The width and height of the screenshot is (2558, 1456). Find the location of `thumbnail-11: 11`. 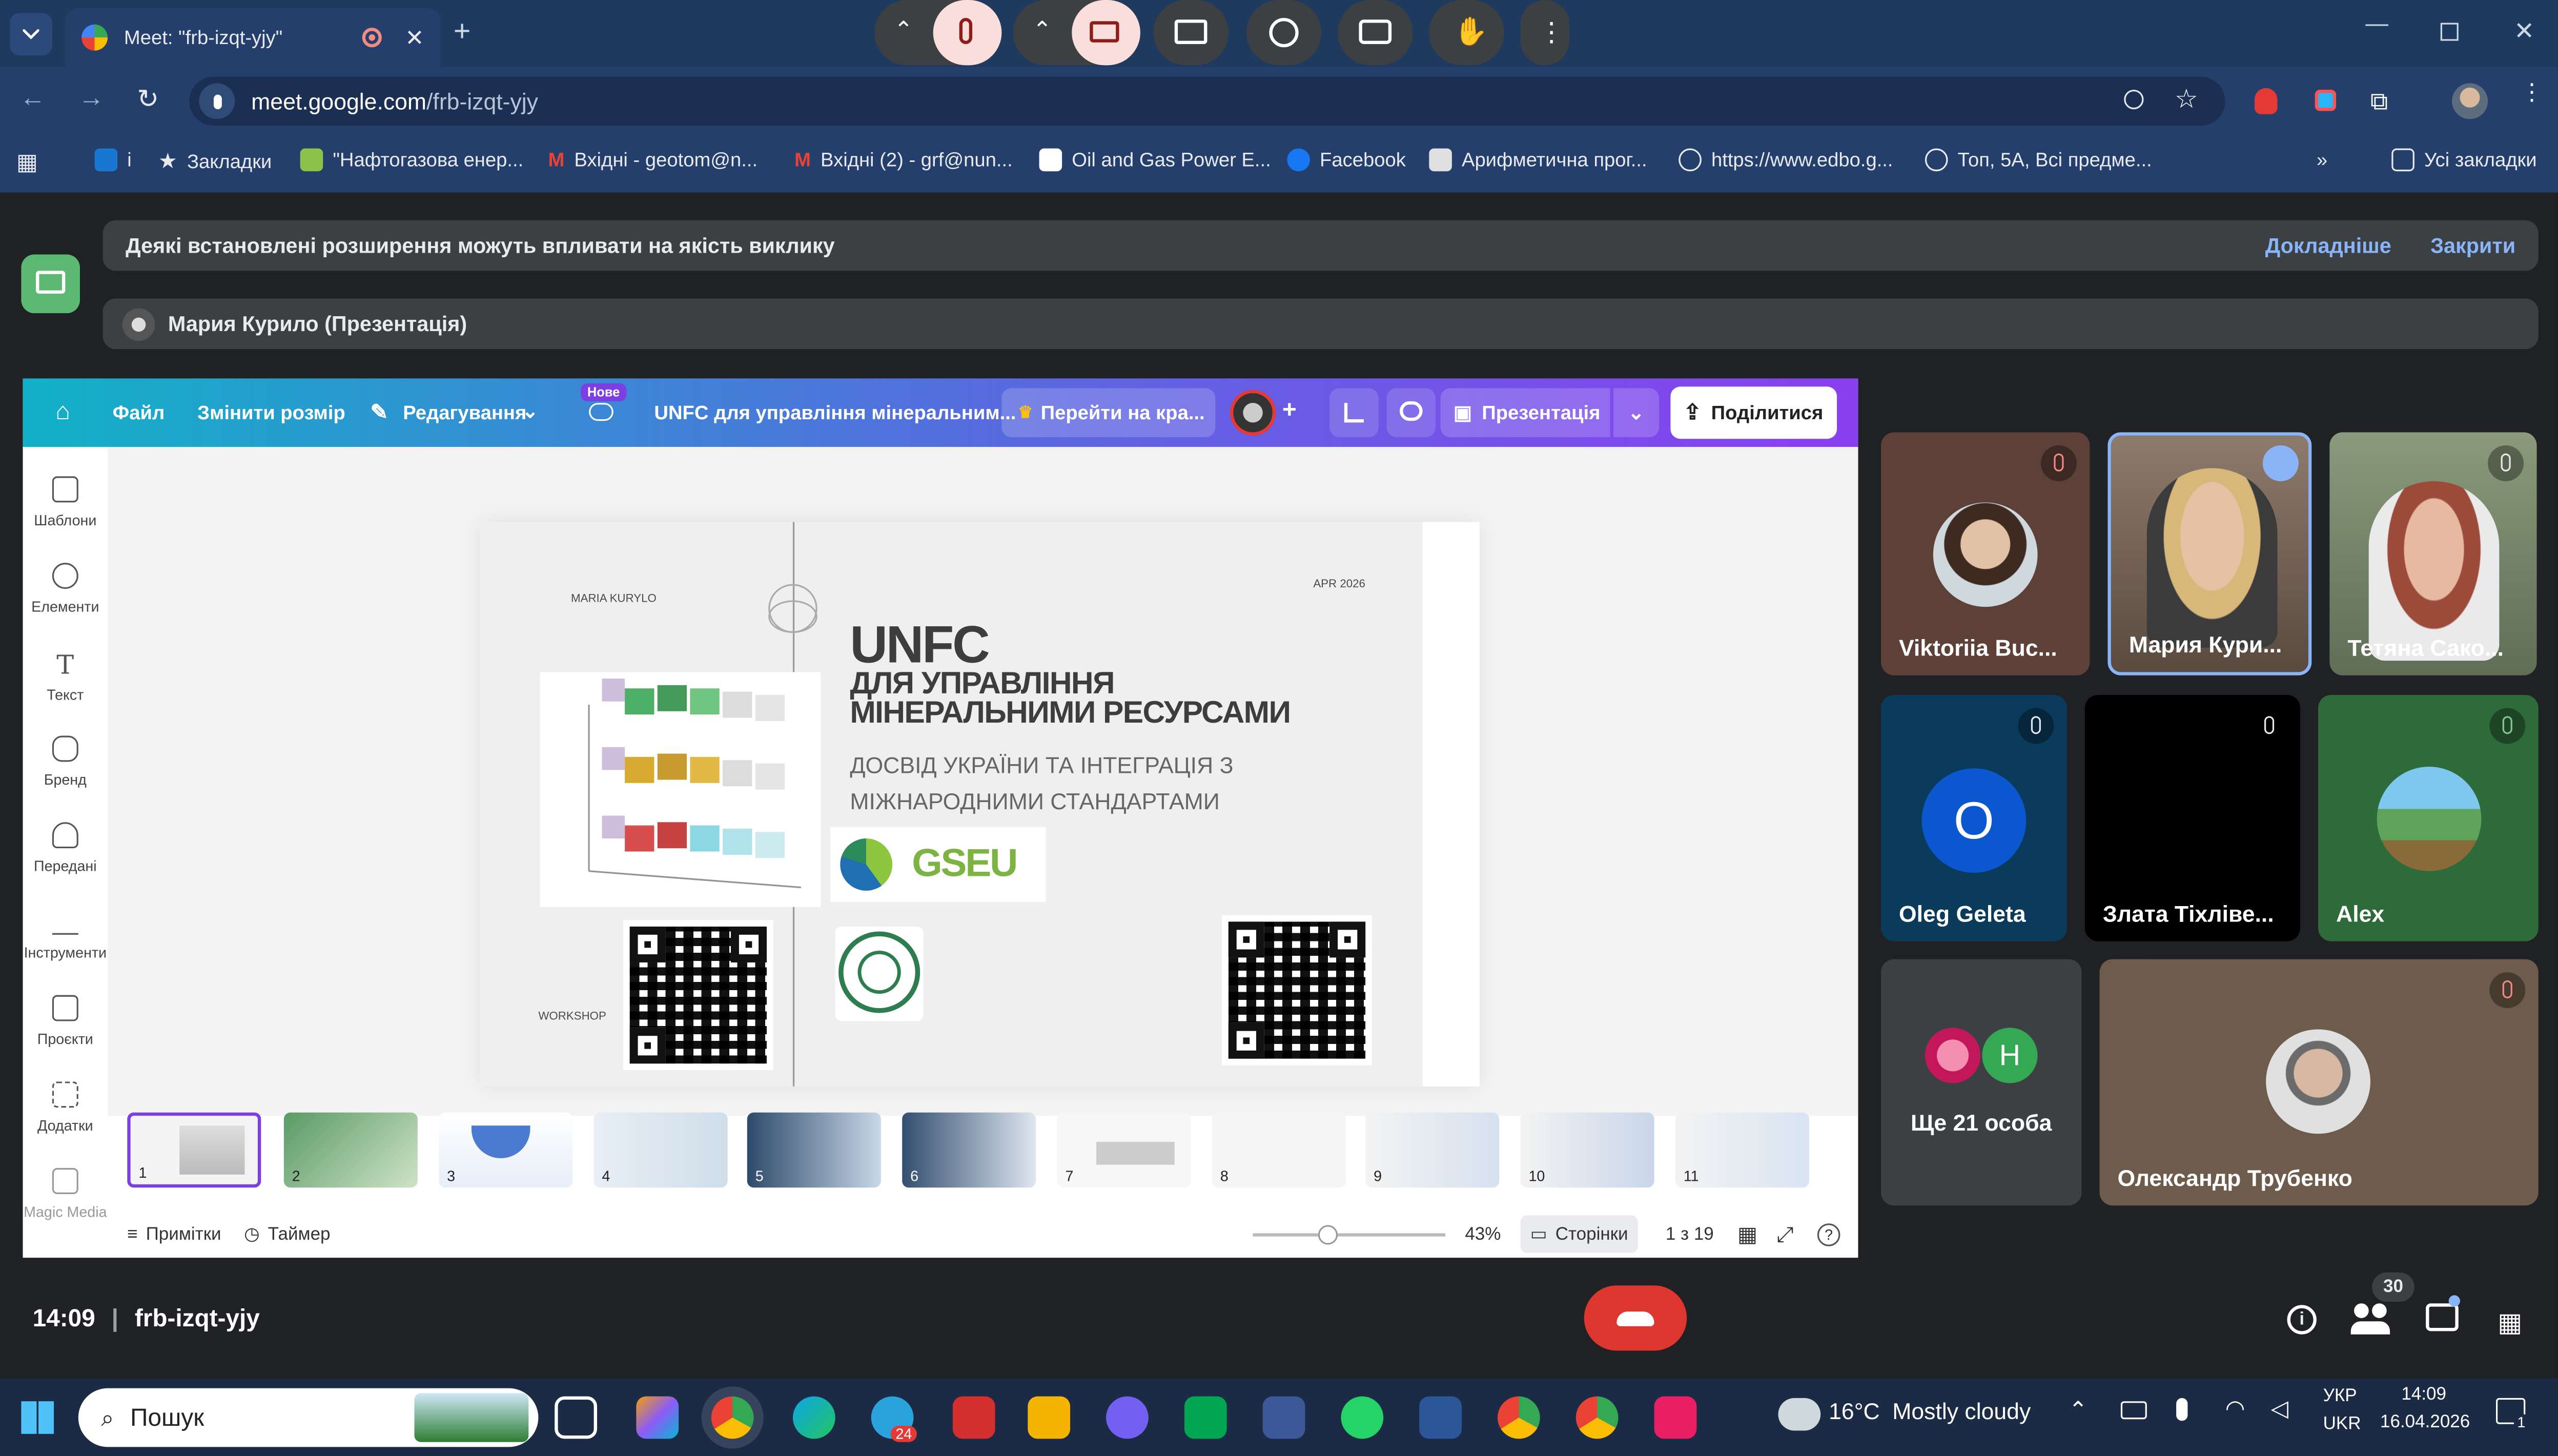

thumbnail-11: 11 is located at coordinates (1742, 1150).